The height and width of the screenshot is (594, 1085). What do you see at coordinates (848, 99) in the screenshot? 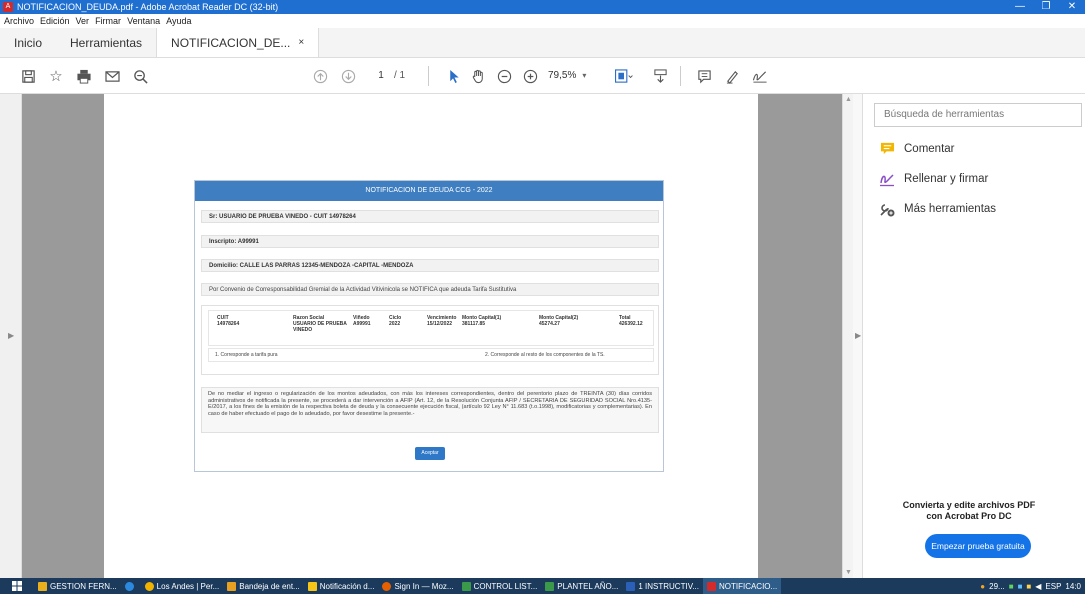
I see `scroll-up-icon: ▲` at bounding box center [848, 99].